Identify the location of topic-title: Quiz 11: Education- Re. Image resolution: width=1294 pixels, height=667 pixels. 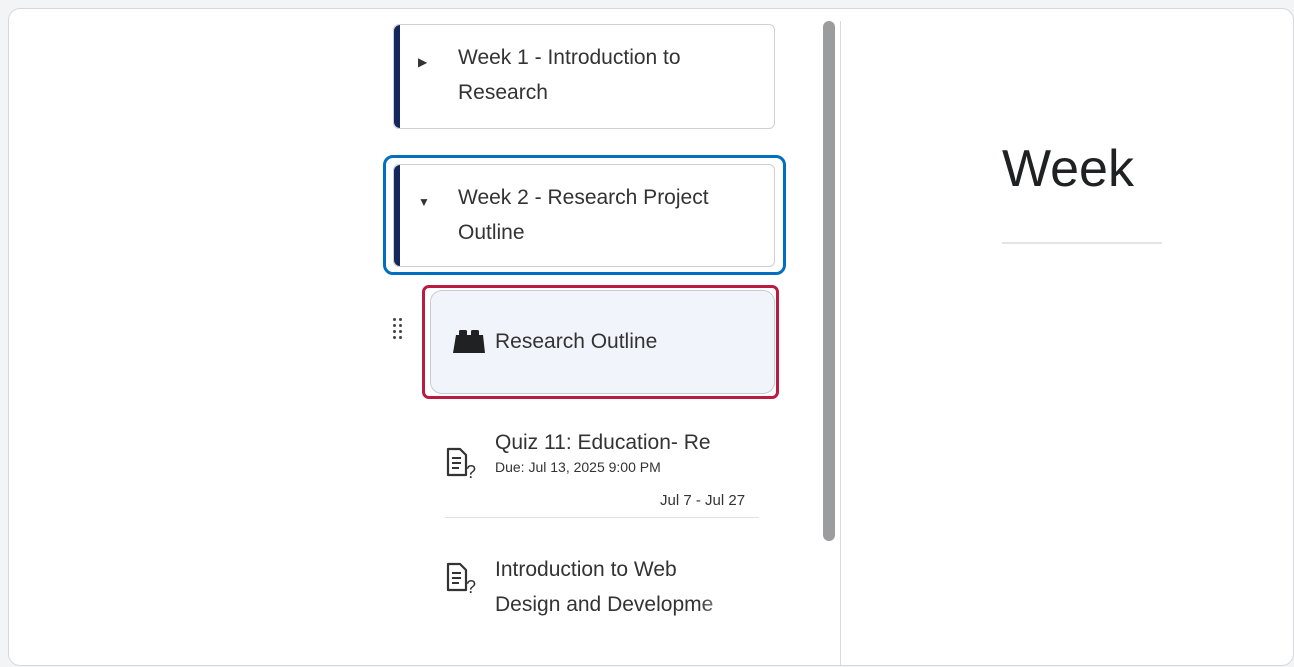
(603, 442).